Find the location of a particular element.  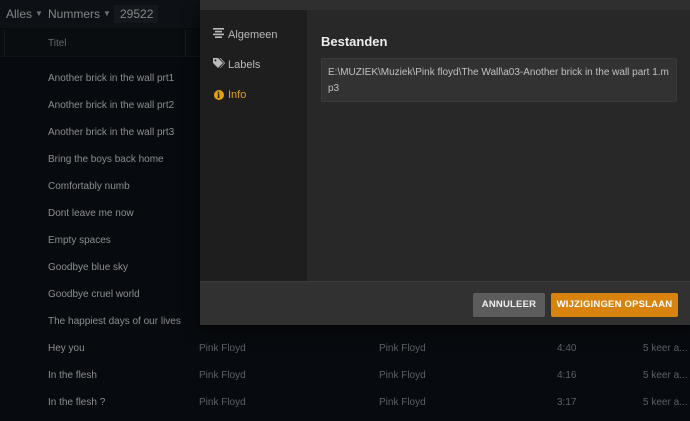

save-changes-button: WIJZIGINGEN OPSLAAN is located at coordinates (614, 305).